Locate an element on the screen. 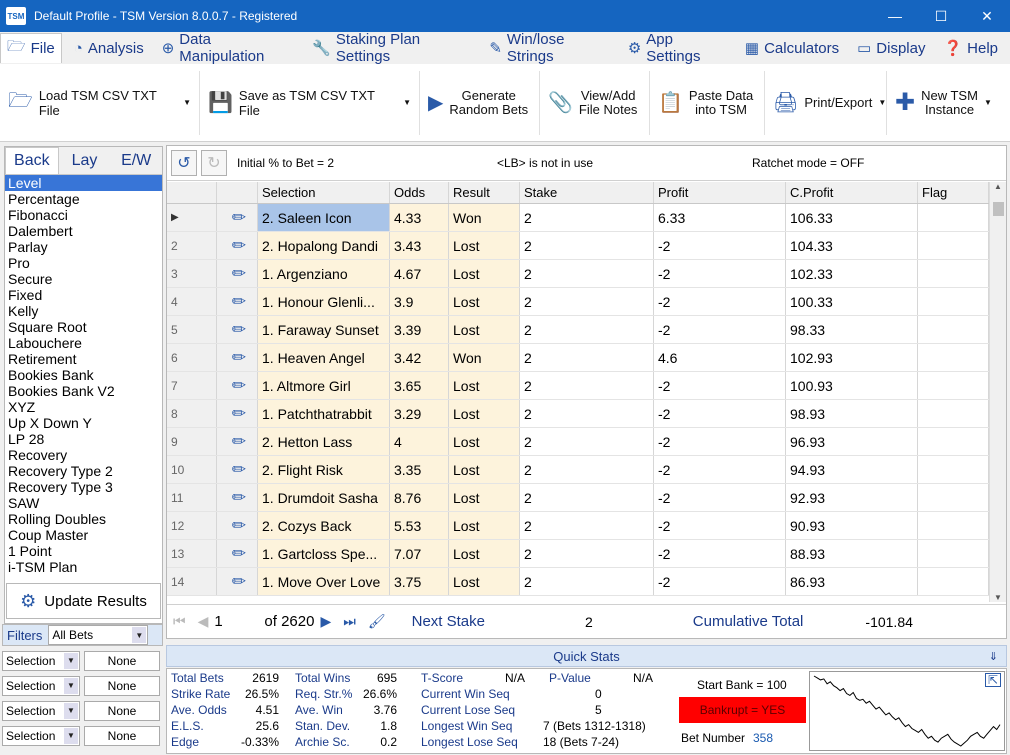  cell-cprofit: 102.93 is located at coordinates (852, 357).